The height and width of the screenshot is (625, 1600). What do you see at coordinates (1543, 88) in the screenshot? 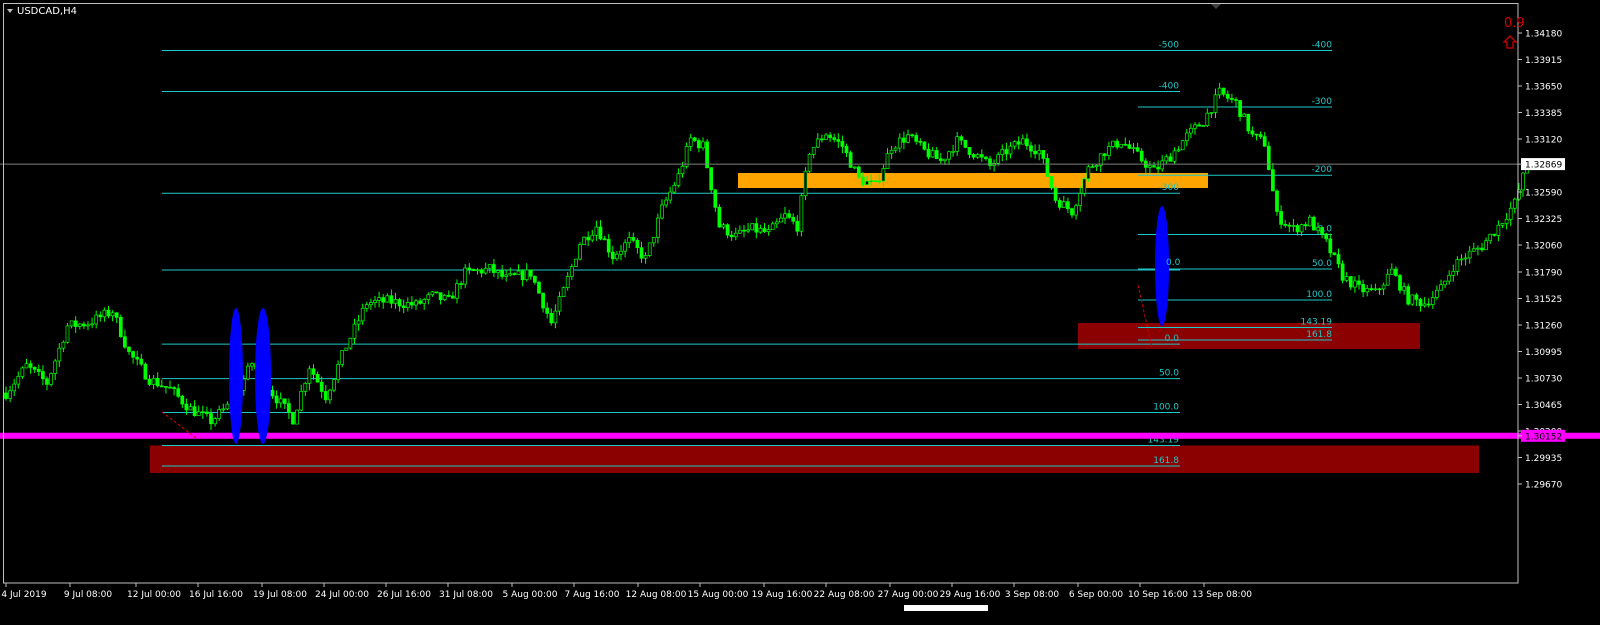
I see `y-tick-label: 1.33650` at bounding box center [1543, 88].